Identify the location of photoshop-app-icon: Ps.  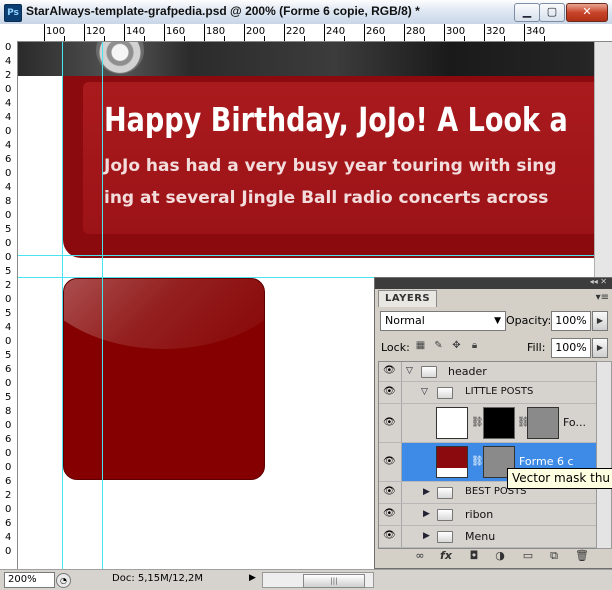
(13, 13).